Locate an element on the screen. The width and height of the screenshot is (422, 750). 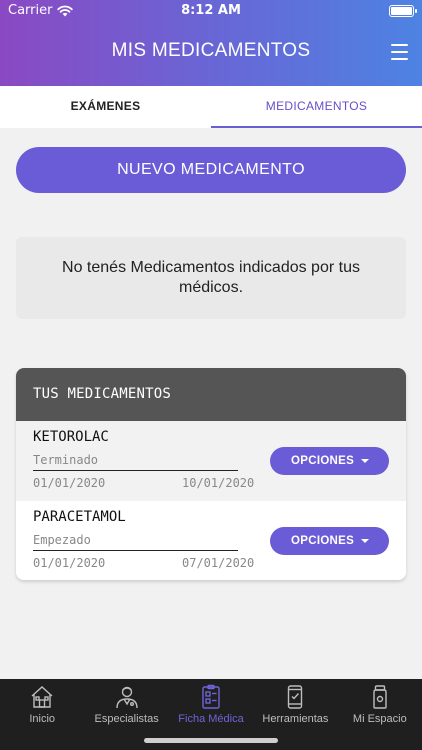
medication-name: PARACETAMOL is located at coordinates (79, 517).